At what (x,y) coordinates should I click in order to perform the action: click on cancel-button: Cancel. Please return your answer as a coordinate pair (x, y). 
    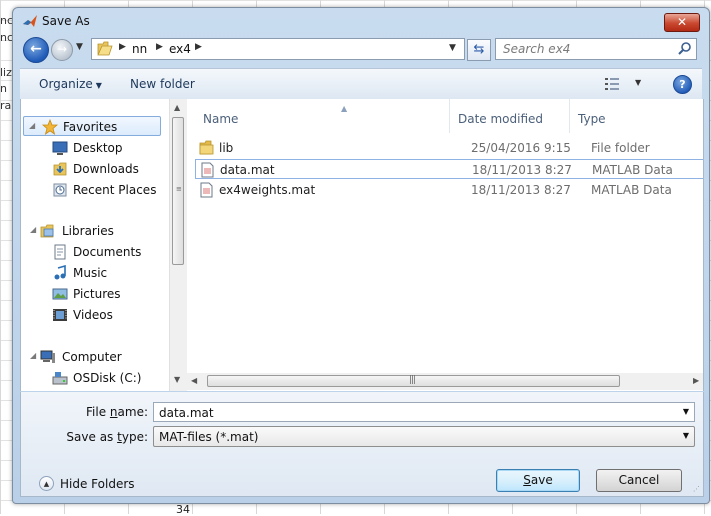
    Looking at the image, I should click on (639, 480).